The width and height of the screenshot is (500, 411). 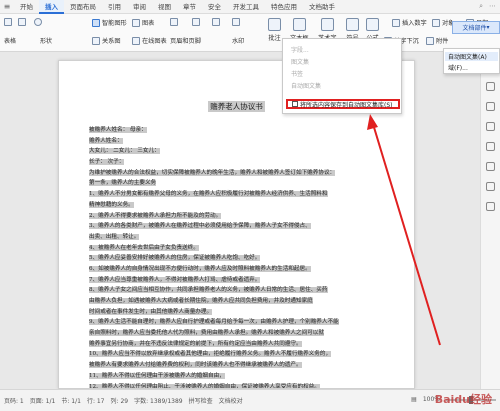 What do you see at coordinates (490, 206) in the screenshot?
I see `help-icon` at bounding box center [490, 206].